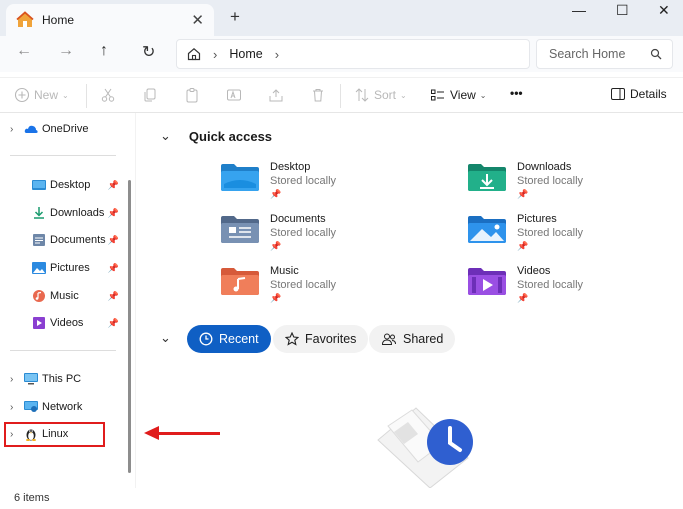 The image size is (683, 509). What do you see at coordinates (194, 54) in the screenshot?
I see `home-outline-icon` at bounding box center [194, 54].